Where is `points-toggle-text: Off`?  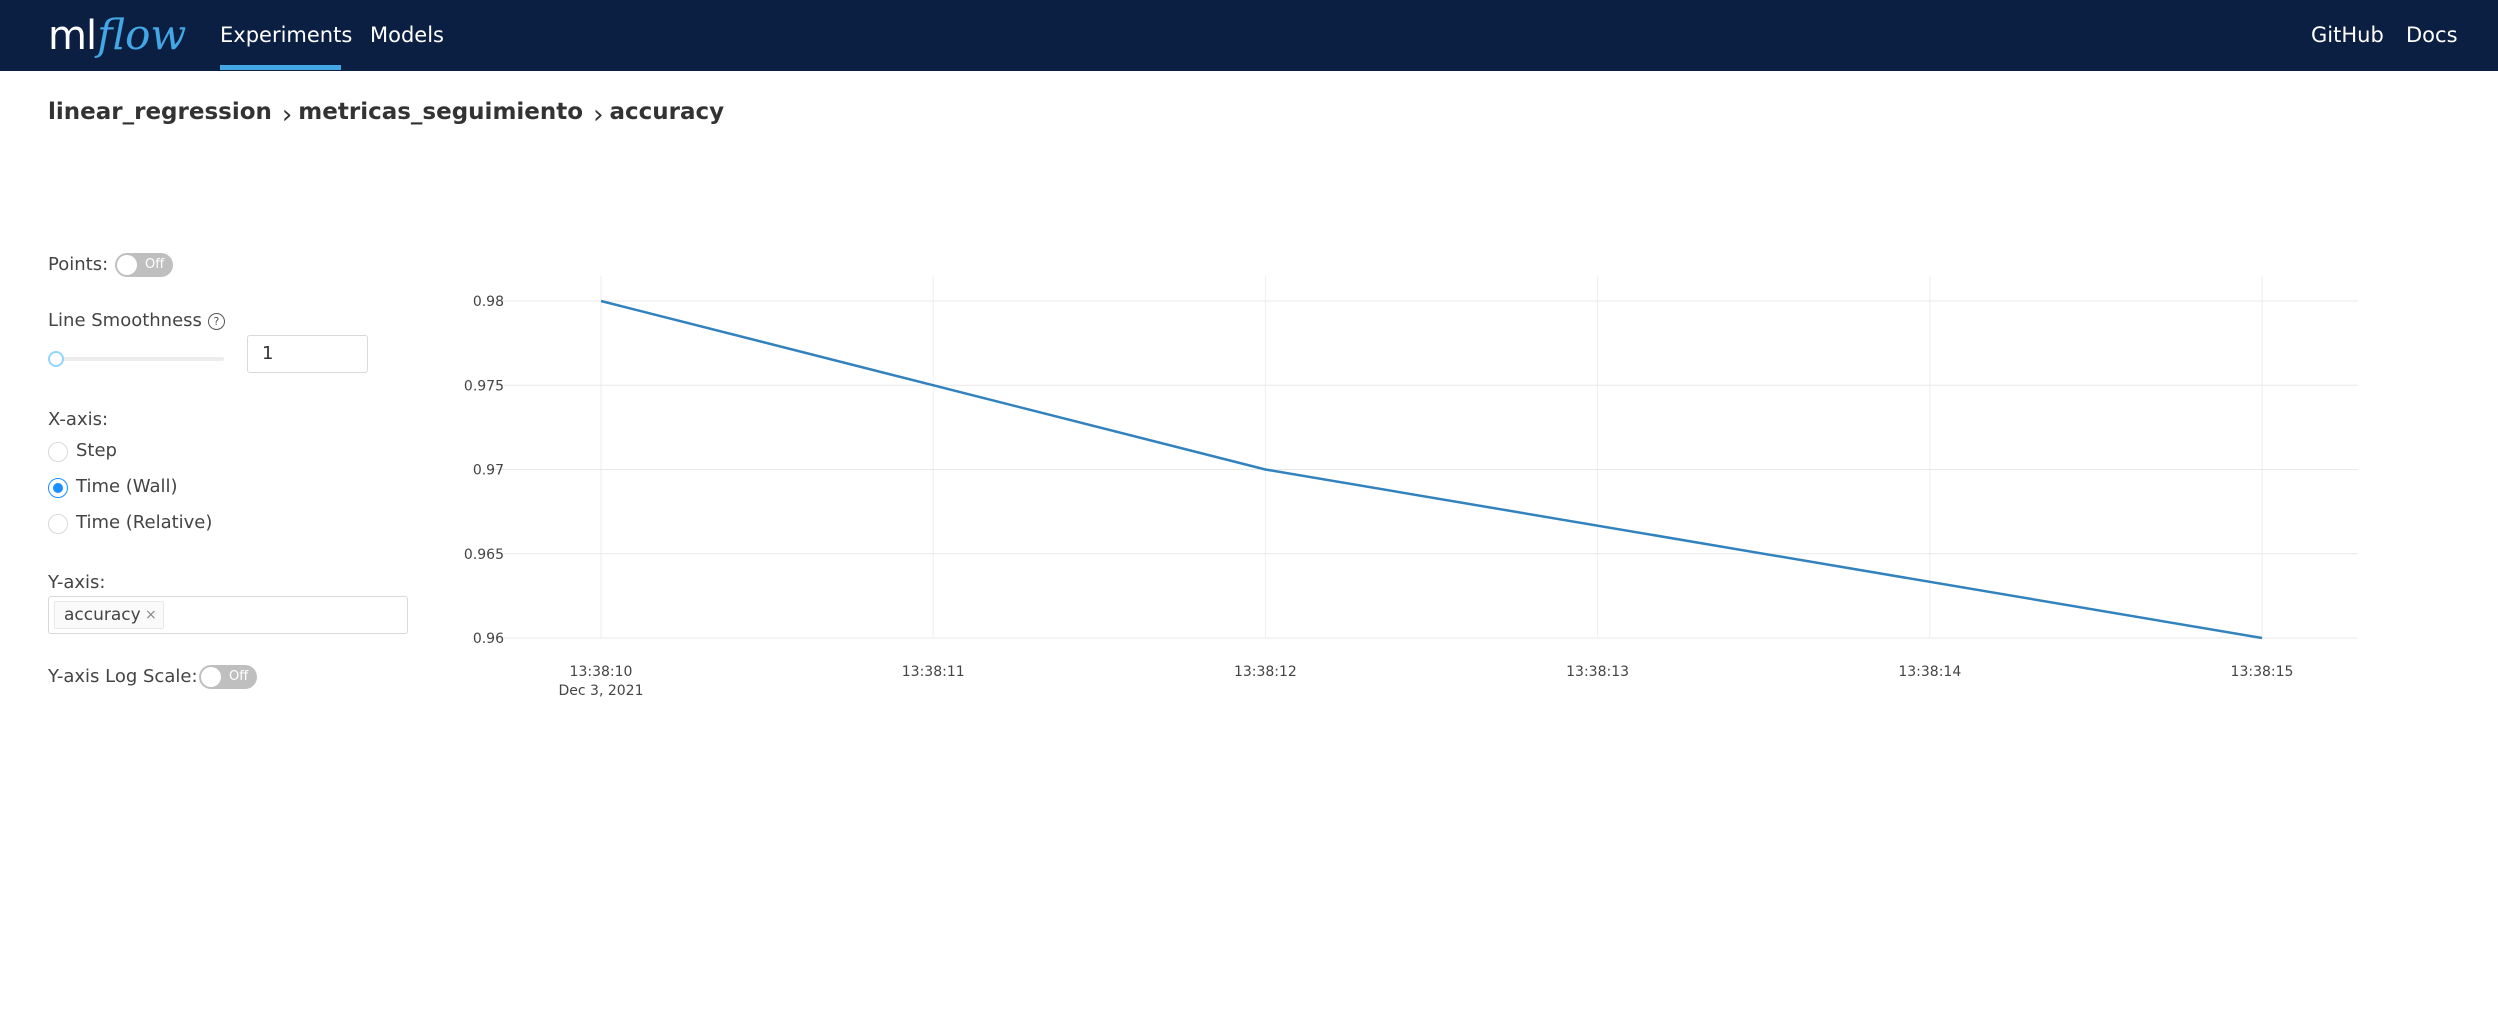 points-toggle-text: Off is located at coordinates (155, 264).